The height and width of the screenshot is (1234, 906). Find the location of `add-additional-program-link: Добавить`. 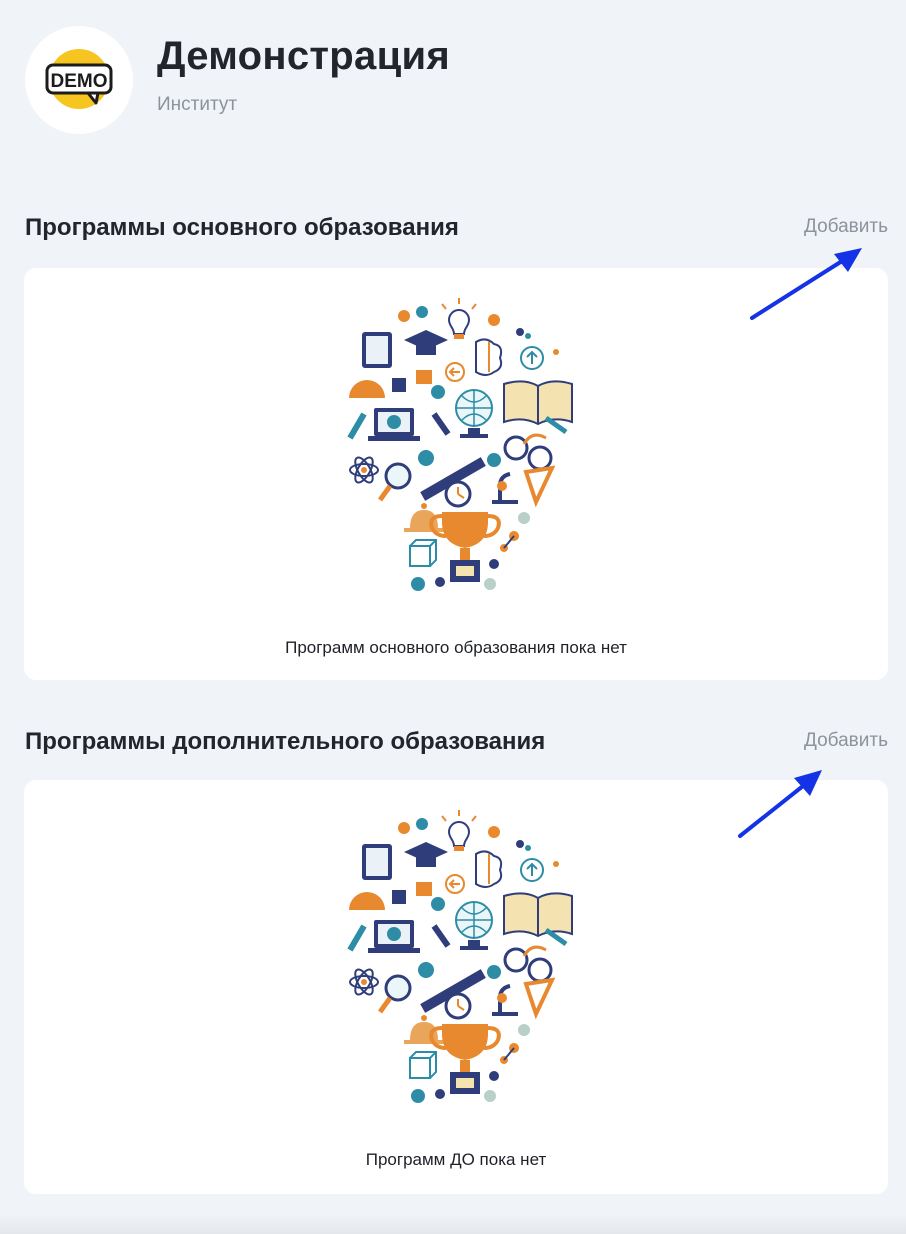

add-additional-program-link: Добавить is located at coordinates (846, 741).